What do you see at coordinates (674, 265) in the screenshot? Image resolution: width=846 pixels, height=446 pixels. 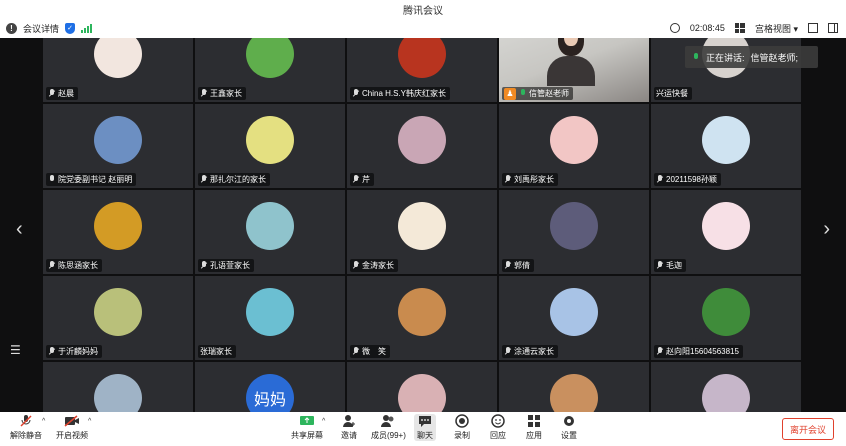 I see `participant-name: 毛迦` at bounding box center [674, 265].